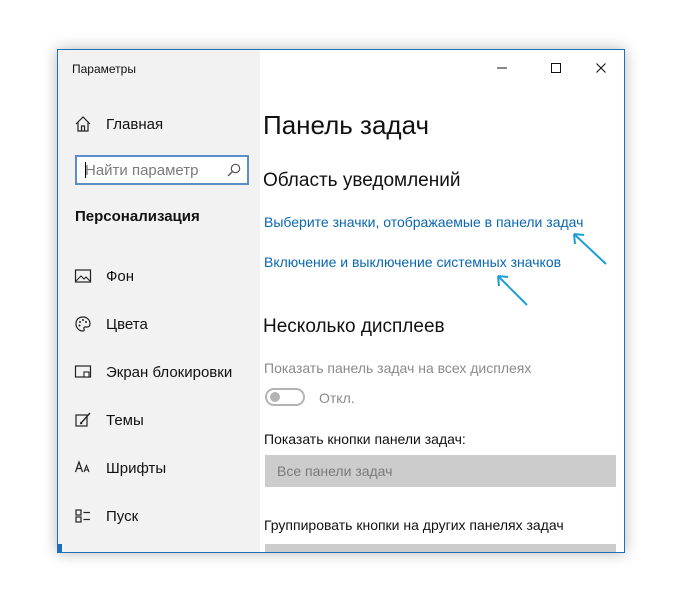  I want to click on show-buttons-label: Показать кнопки панели задач:, so click(365, 439).